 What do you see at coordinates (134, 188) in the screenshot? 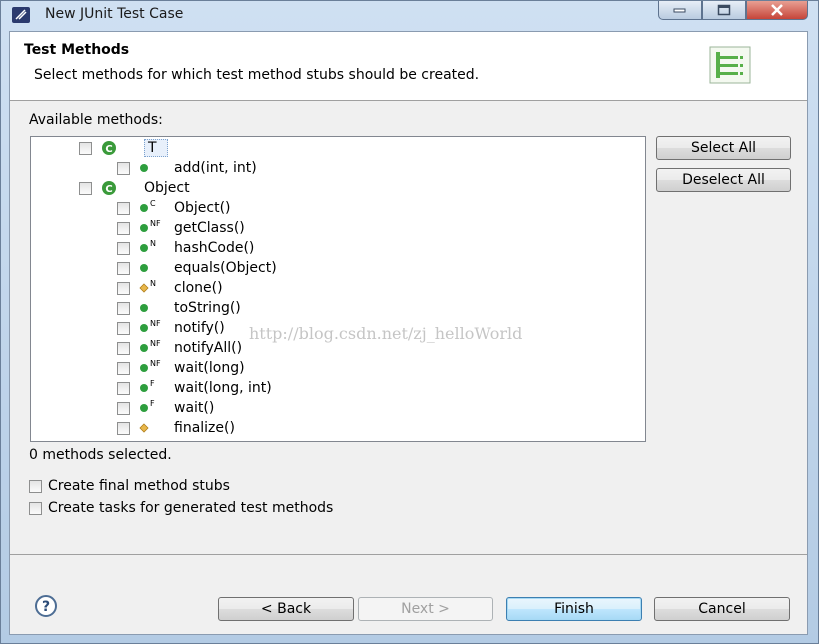
I see `tree-class-node: C Object` at bounding box center [134, 188].